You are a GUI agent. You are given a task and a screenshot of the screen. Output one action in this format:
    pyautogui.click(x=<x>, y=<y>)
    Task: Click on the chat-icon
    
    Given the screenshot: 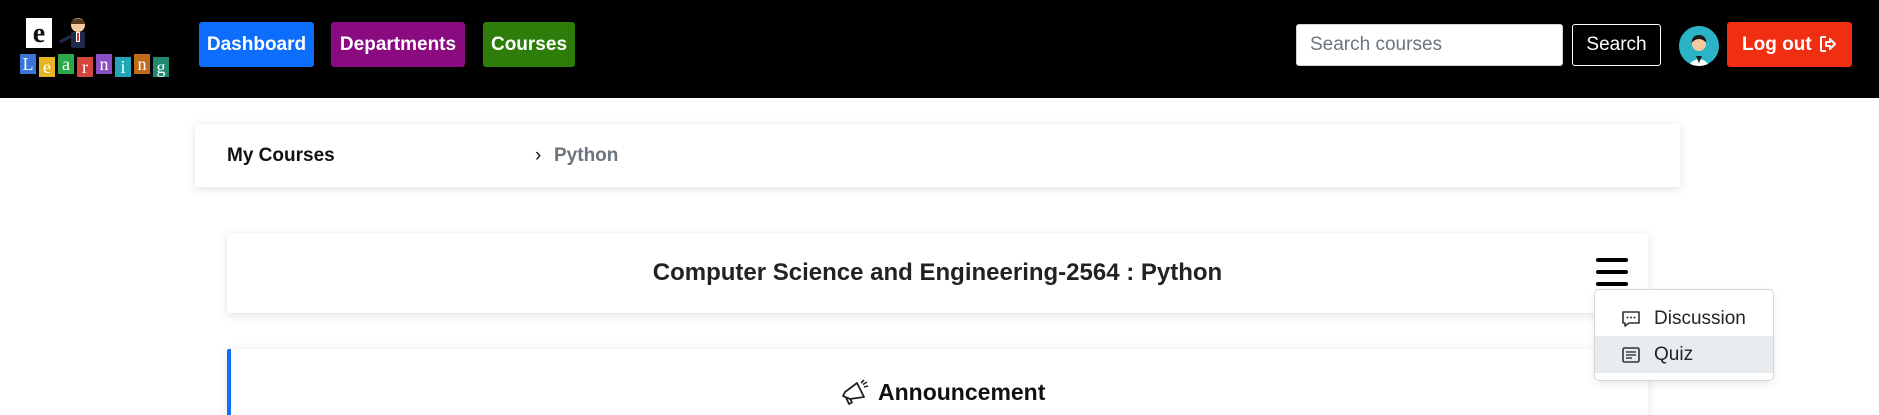 What is the action you would take?
    pyautogui.click(x=1631, y=319)
    